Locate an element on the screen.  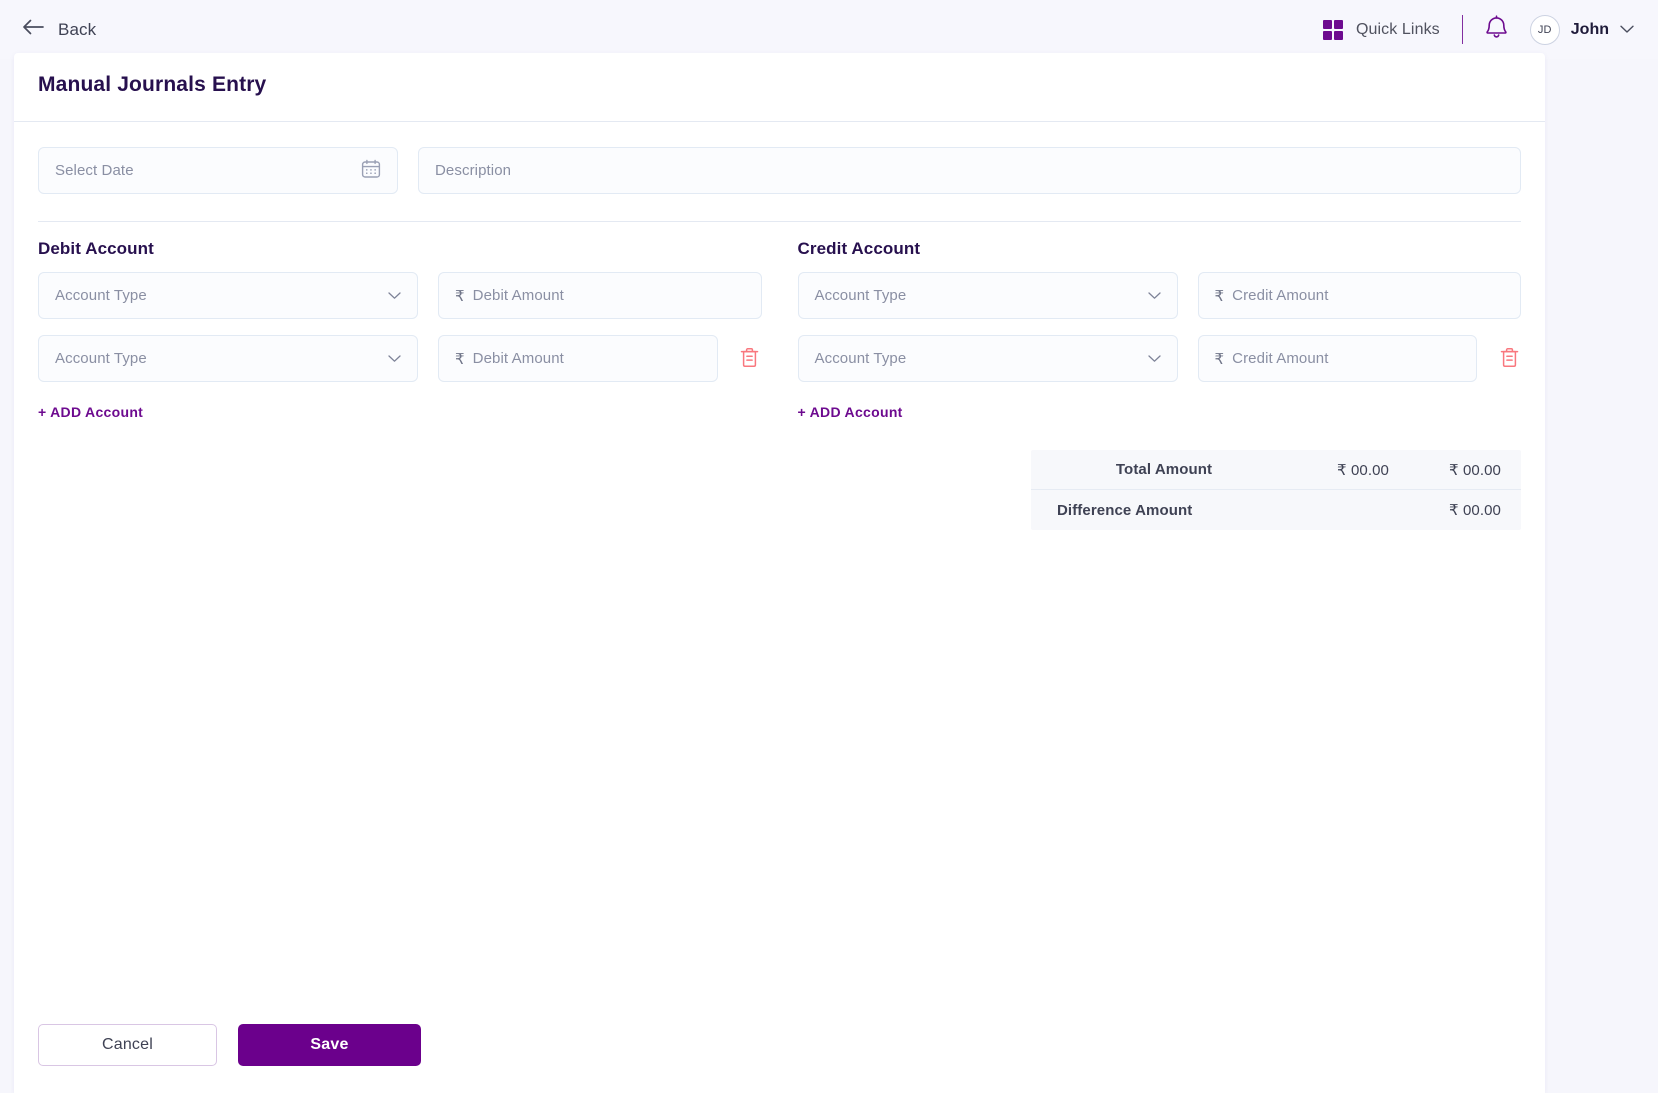
quick-links-button: Quick Links is located at coordinates (1392, 29).